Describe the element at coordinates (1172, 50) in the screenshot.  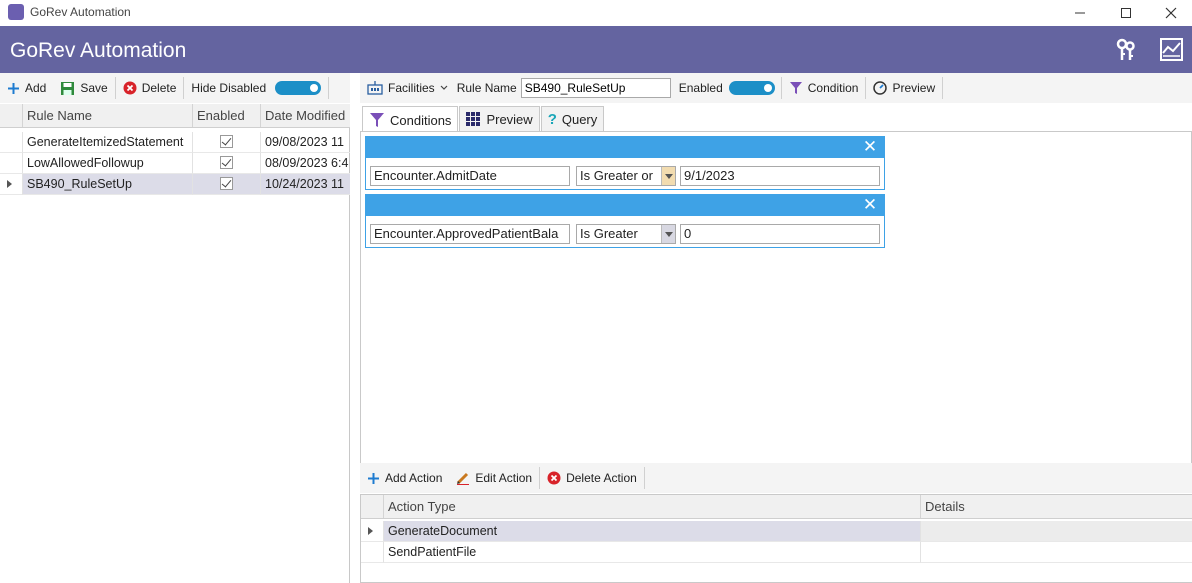
I see `chart-icon` at that location.